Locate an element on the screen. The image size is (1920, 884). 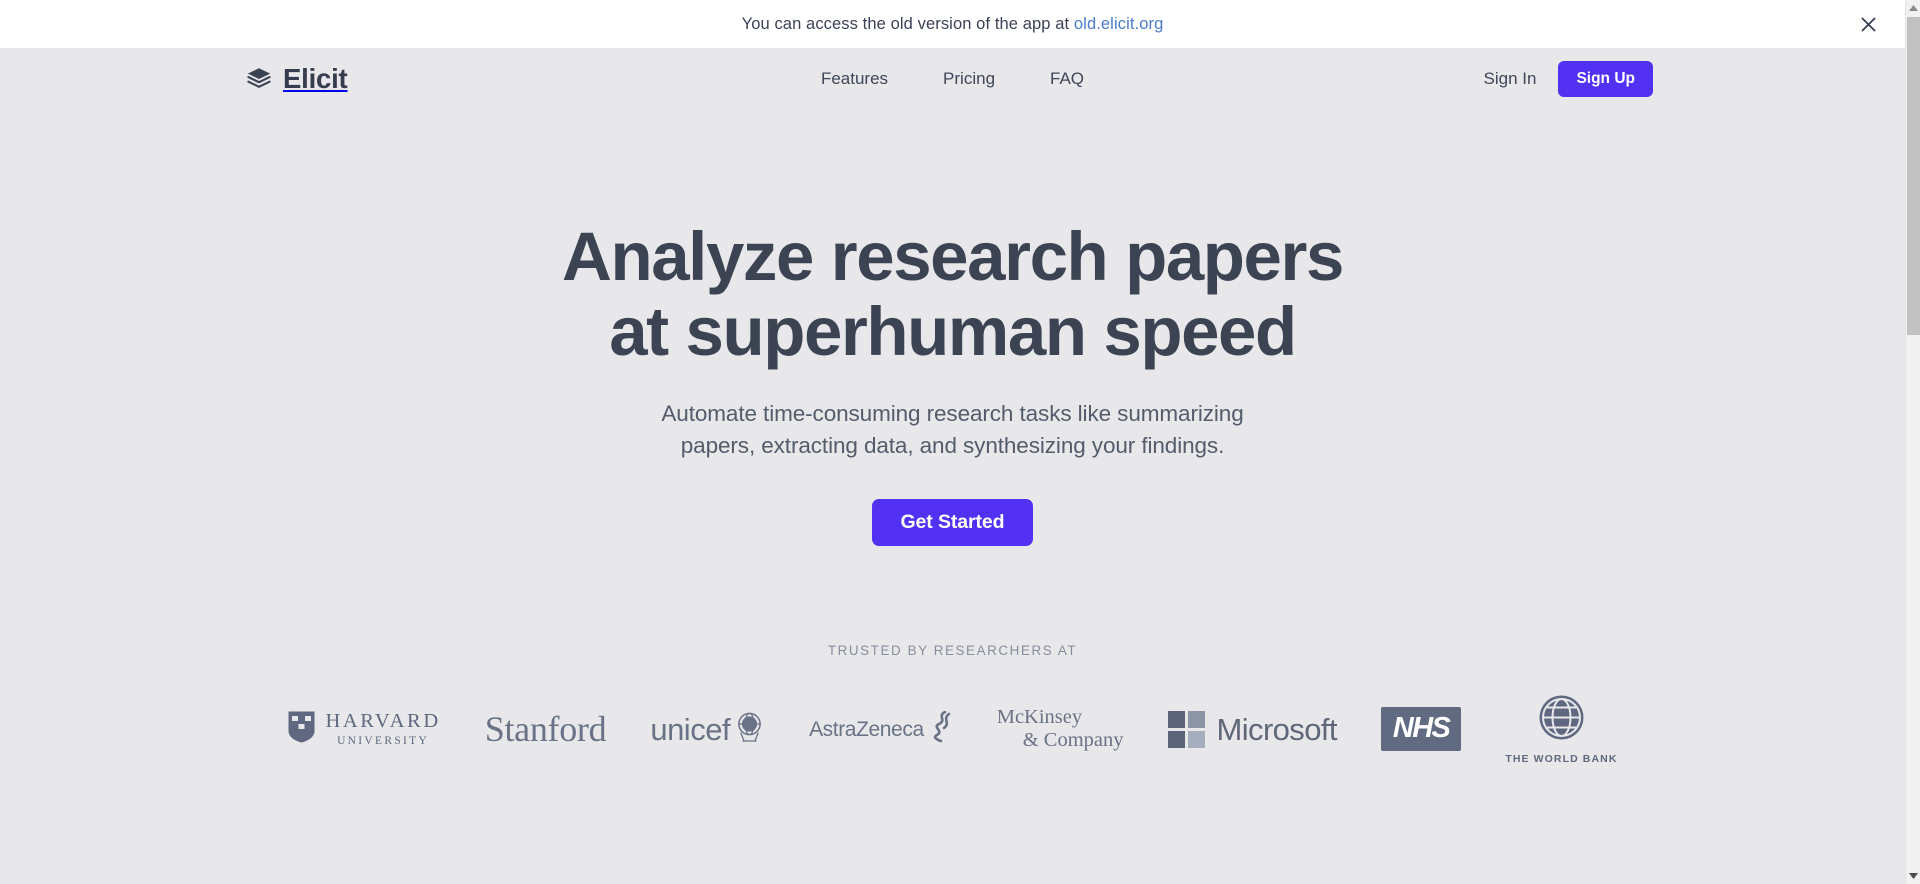
scroll-up-arrow-icon is located at coordinates (1913, 8).